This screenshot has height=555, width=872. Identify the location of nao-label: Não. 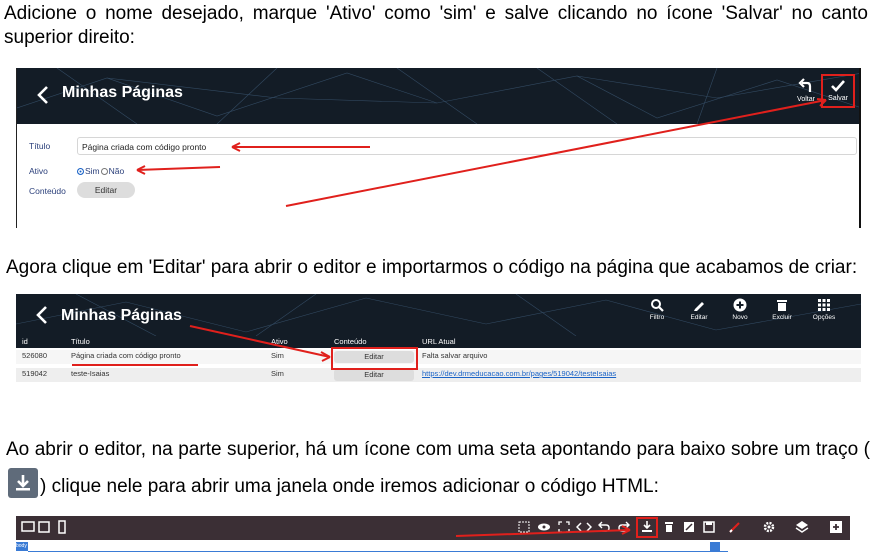
(116, 171).